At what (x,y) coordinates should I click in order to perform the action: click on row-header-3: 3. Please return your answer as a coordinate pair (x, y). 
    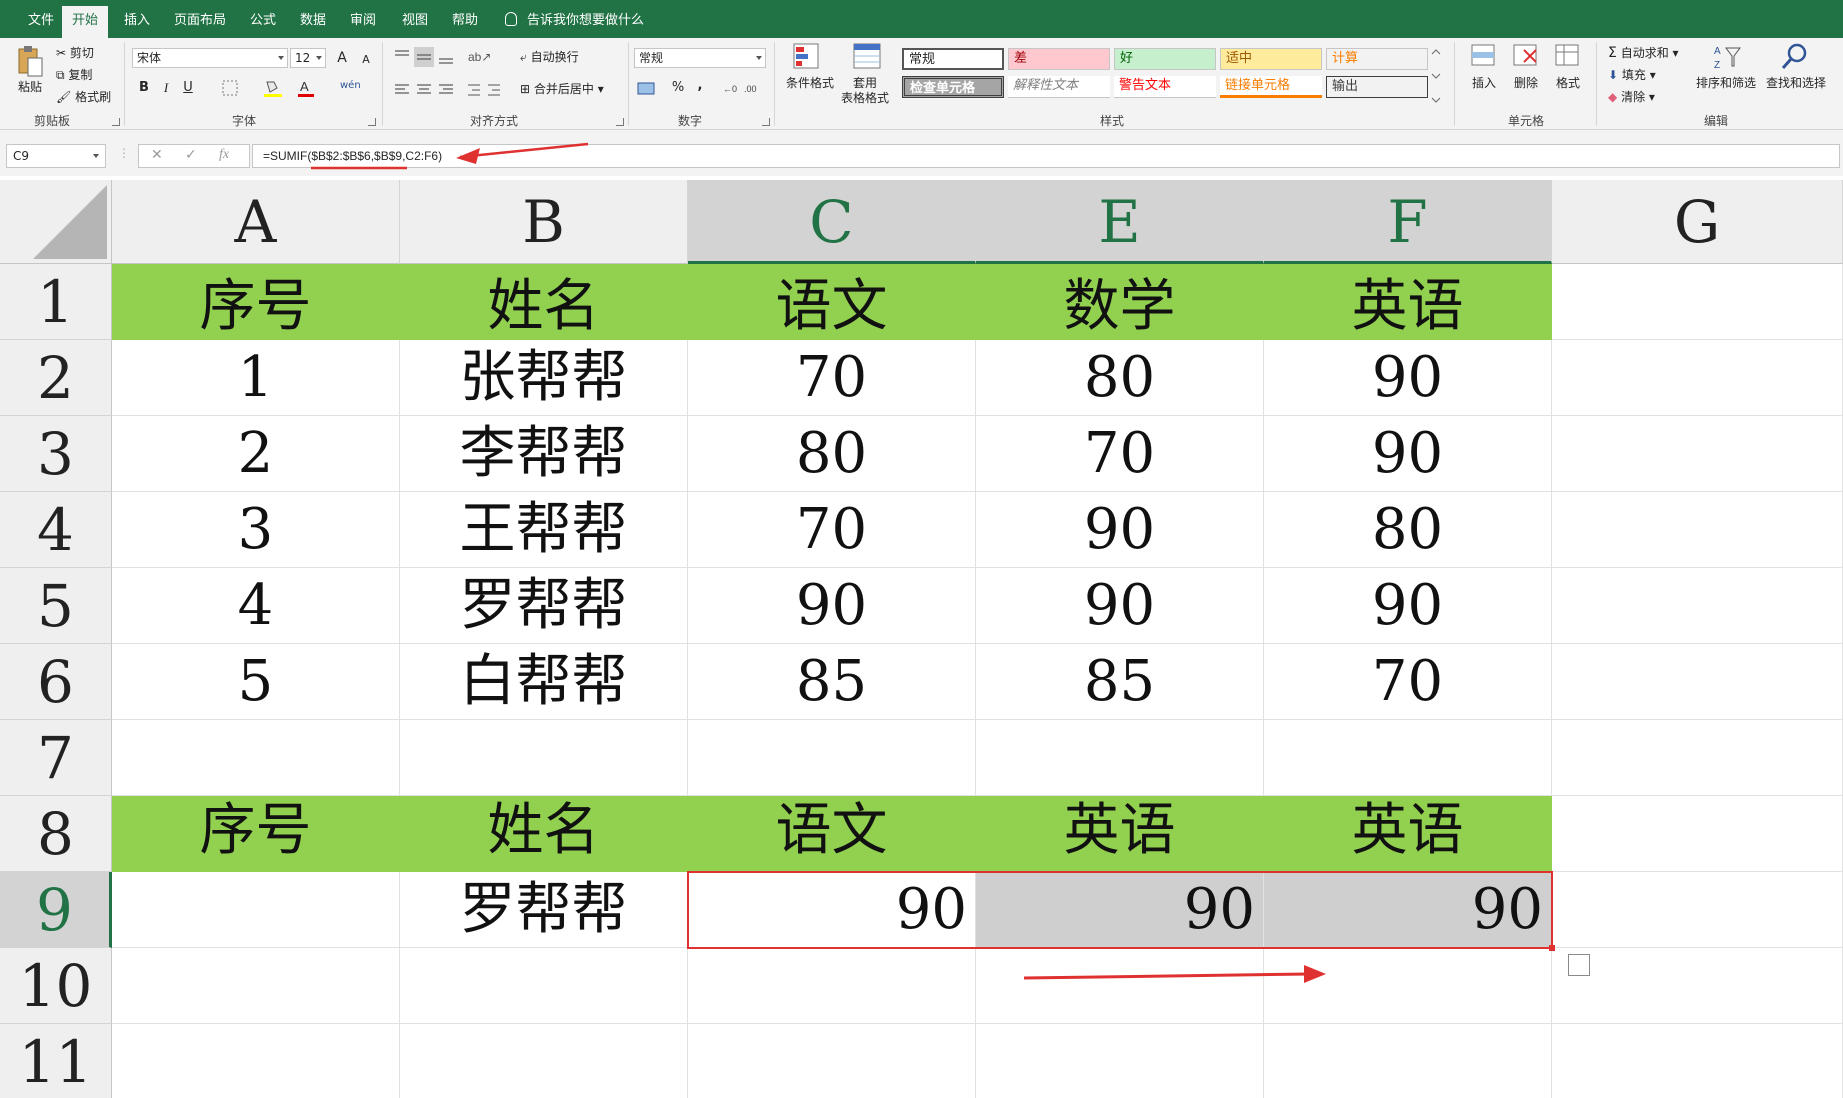
    Looking at the image, I should click on (56, 454).